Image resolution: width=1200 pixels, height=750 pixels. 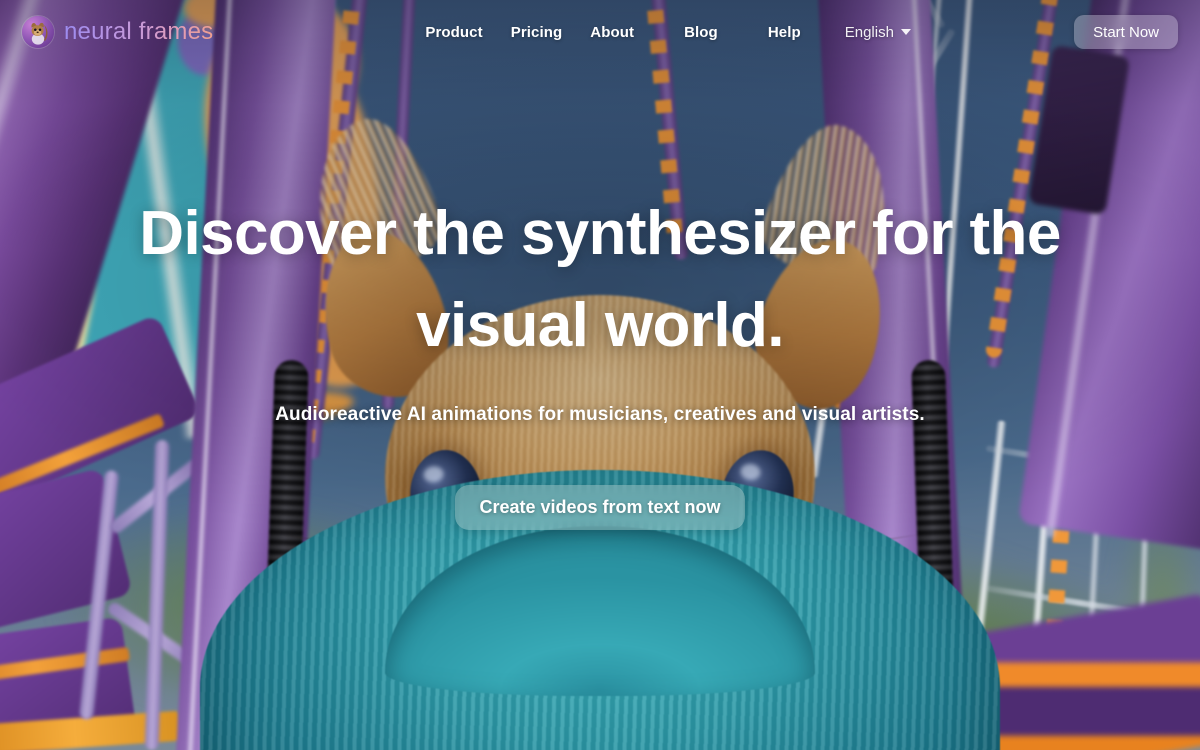 I want to click on brand-logo: neural frames, so click(x=117, y=32).